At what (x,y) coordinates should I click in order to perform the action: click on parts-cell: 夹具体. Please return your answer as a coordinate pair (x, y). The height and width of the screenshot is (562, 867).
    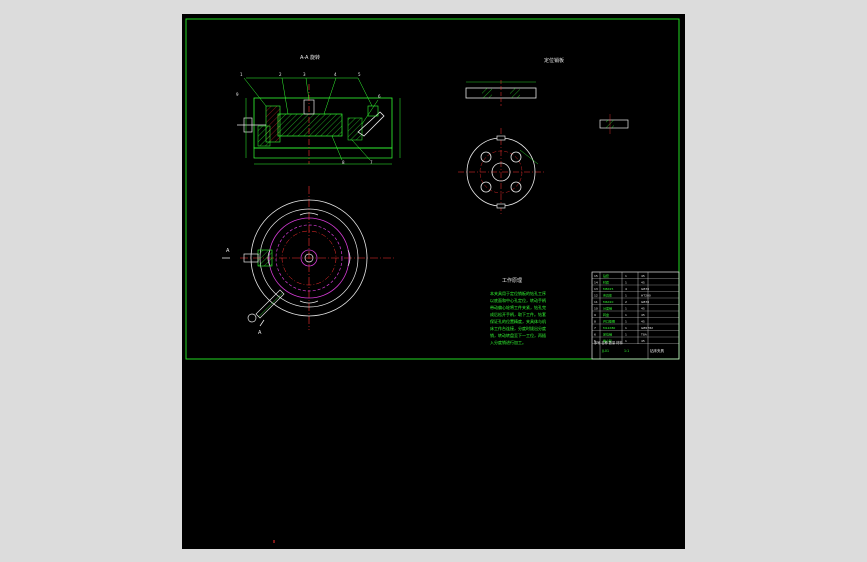
    Looking at the image, I should click on (607, 294).